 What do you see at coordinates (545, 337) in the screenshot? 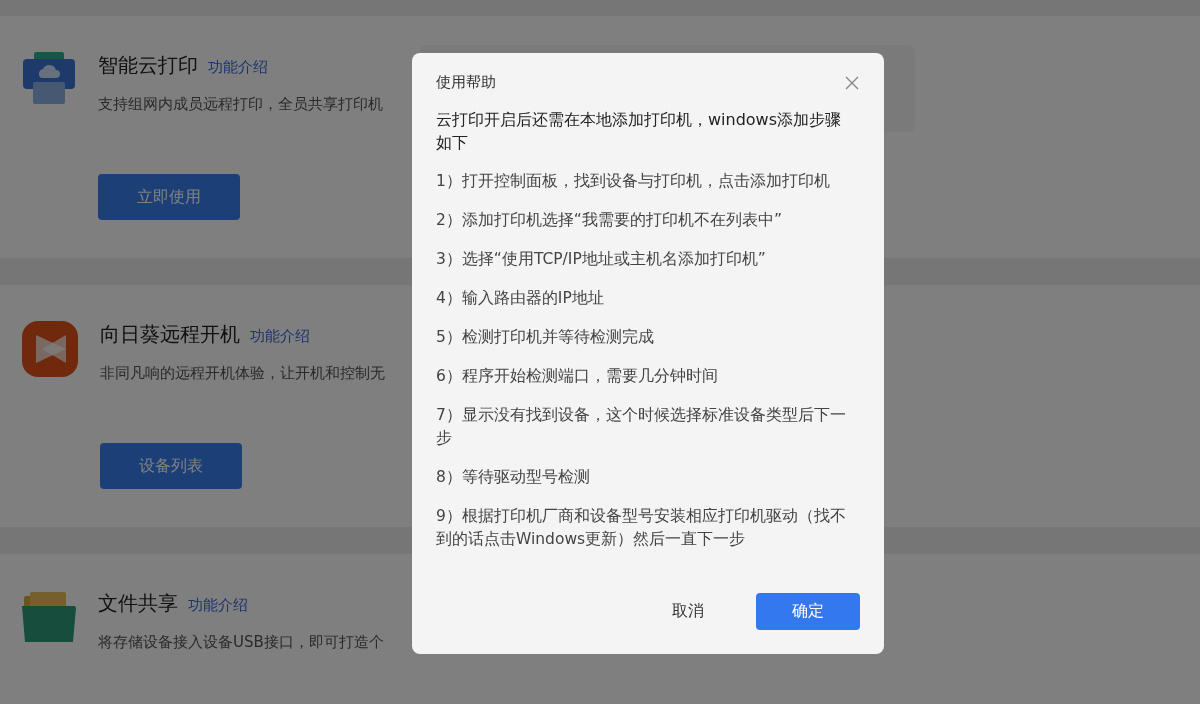
I see `step-text: 5）检测打印机并等待检测完成` at bounding box center [545, 337].